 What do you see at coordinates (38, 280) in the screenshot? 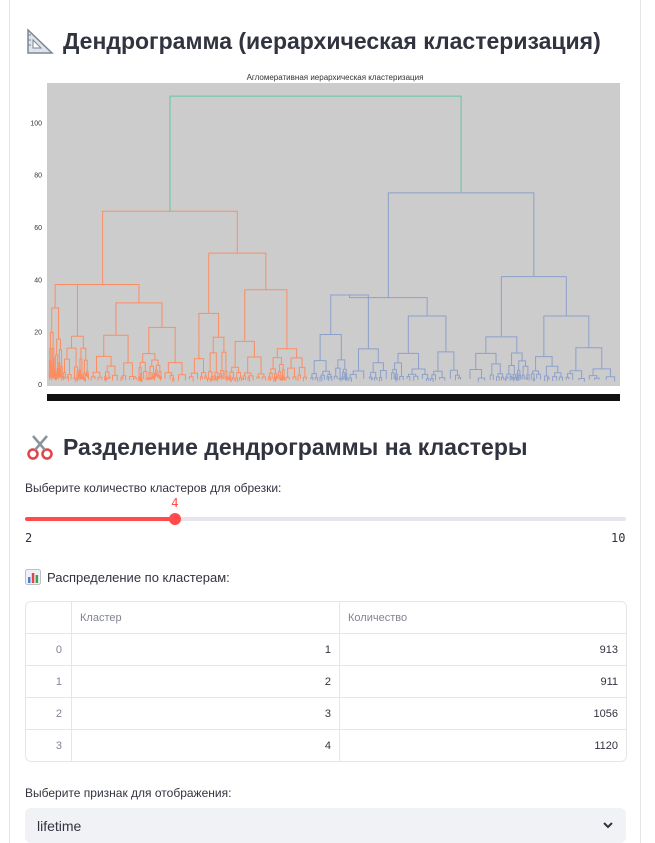
I see `y-tick-label: 40` at bounding box center [38, 280].